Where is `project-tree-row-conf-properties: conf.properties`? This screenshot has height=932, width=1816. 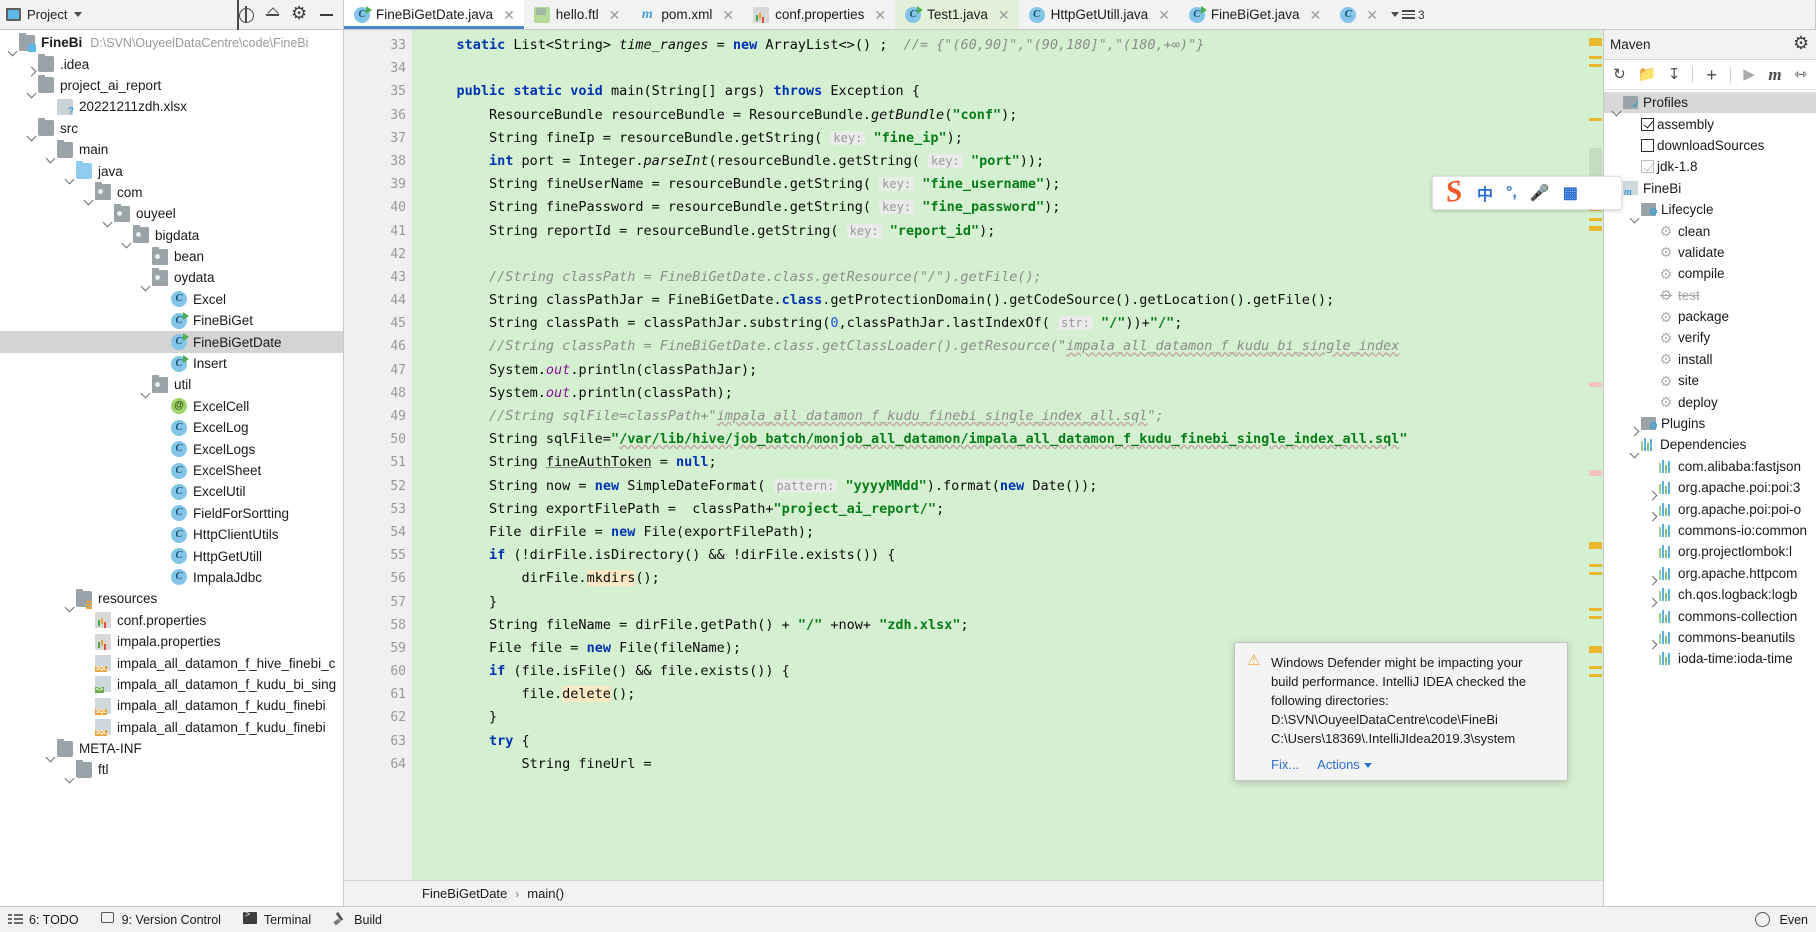 project-tree-row-conf-properties: conf.properties is located at coordinates (171, 620).